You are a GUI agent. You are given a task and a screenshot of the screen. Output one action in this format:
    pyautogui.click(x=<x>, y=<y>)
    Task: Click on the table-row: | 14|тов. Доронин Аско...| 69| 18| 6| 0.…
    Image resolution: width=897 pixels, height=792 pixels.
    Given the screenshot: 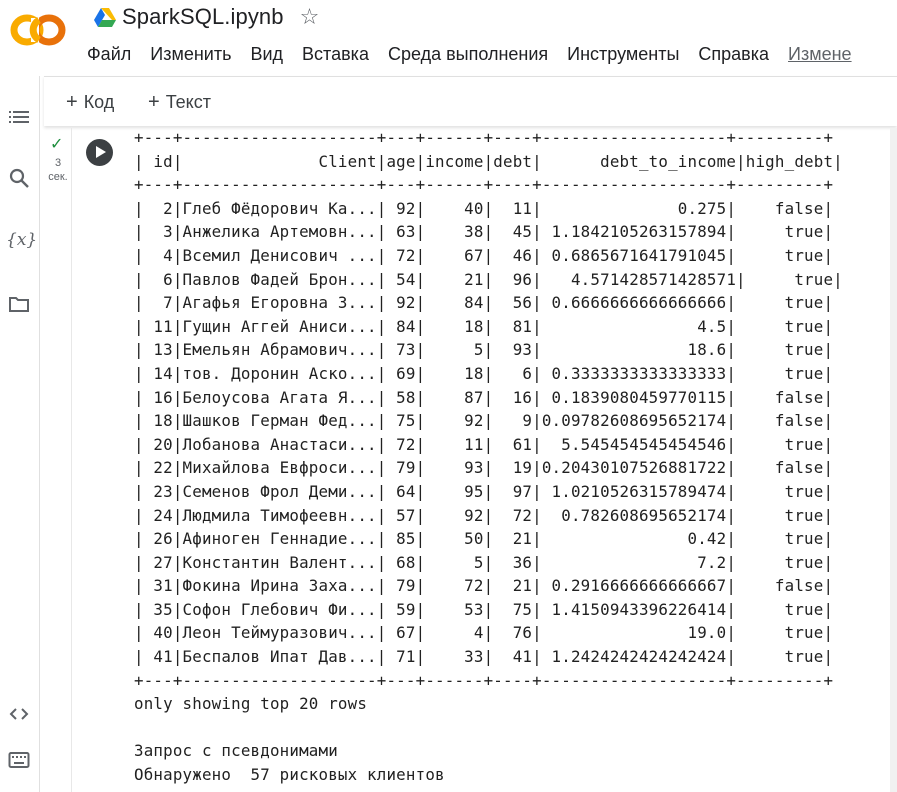 What is the action you would take?
    pyautogui.click(x=484, y=373)
    